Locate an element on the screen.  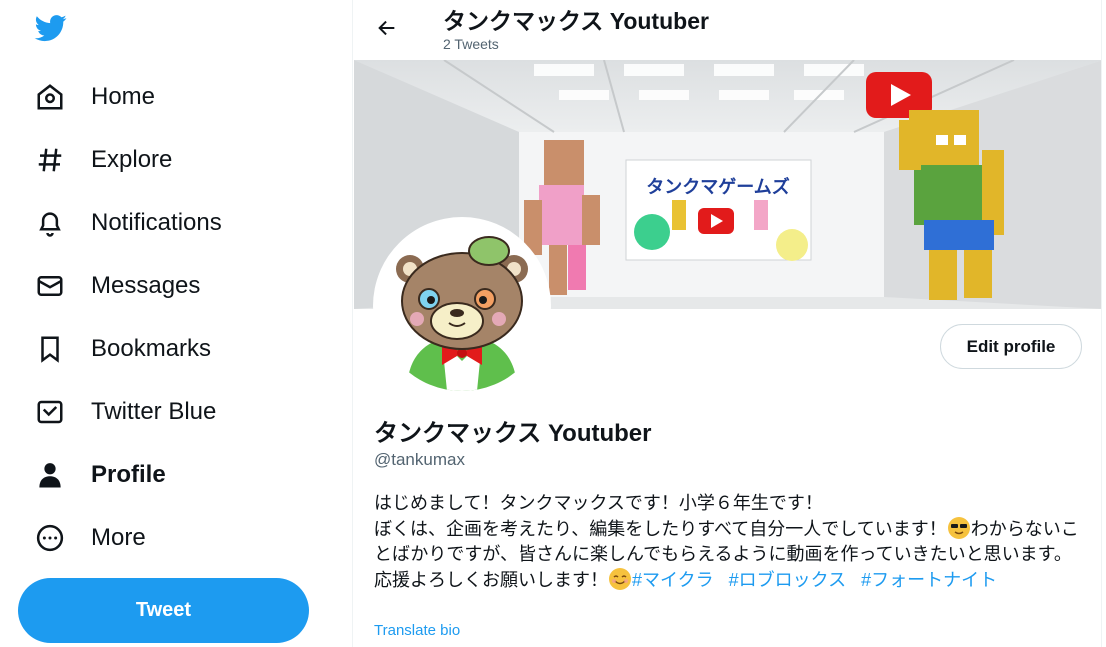
tweet-button: Tweet is located at coordinates (163, 610).